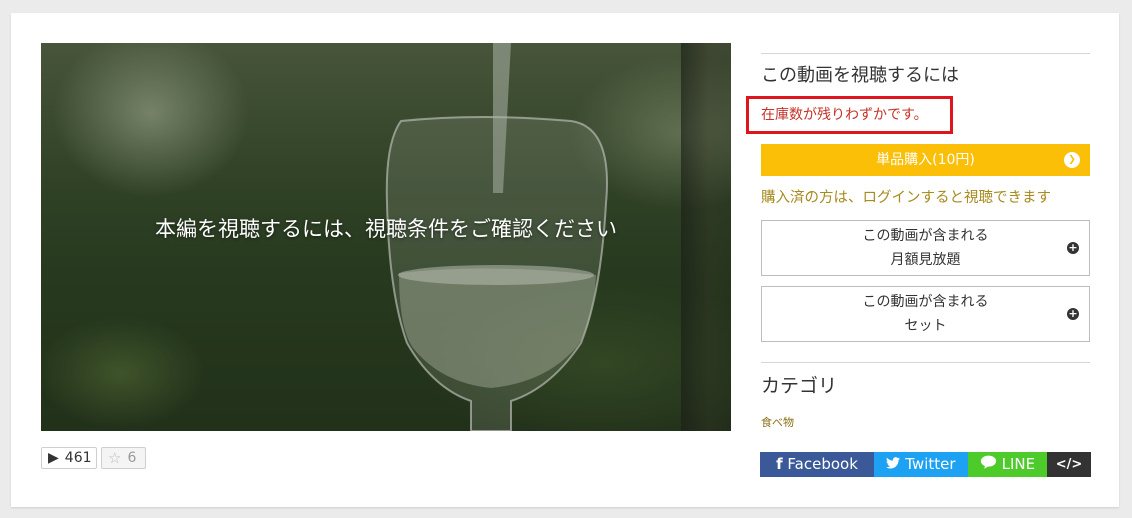 The height and width of the screenshot is (518, 1132). What do you see at coordinates (906, 198) in the screenshot?
I see `login-note: 購入済の方は、ログインすると視聴できます` at bounding box center [906, 198].